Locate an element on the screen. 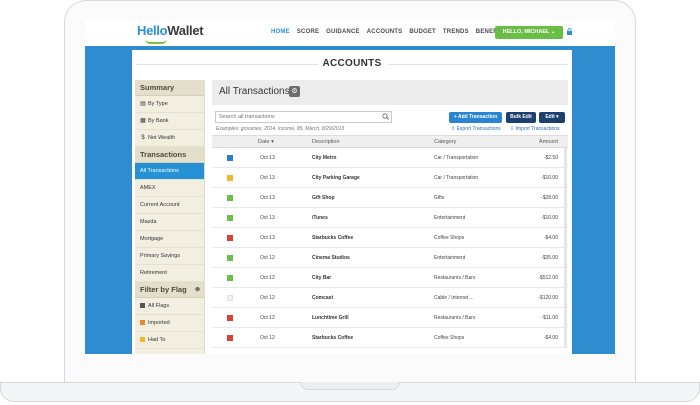 The width and height of the screenshot is (700, 405). table-row: Oct 13 Gift Shop Gifts -$28.00 is located at coordinates (390, 198).